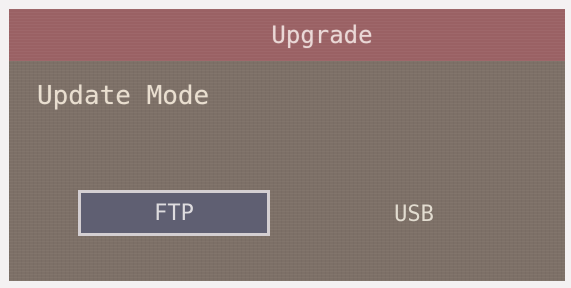 This screenshot has width=571, height=288. I want to click on update-mode-label: Update Mode, so click(123, 96).